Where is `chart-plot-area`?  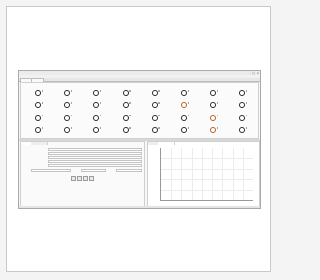 chart-plot-area is located at coordinates (206, 174).